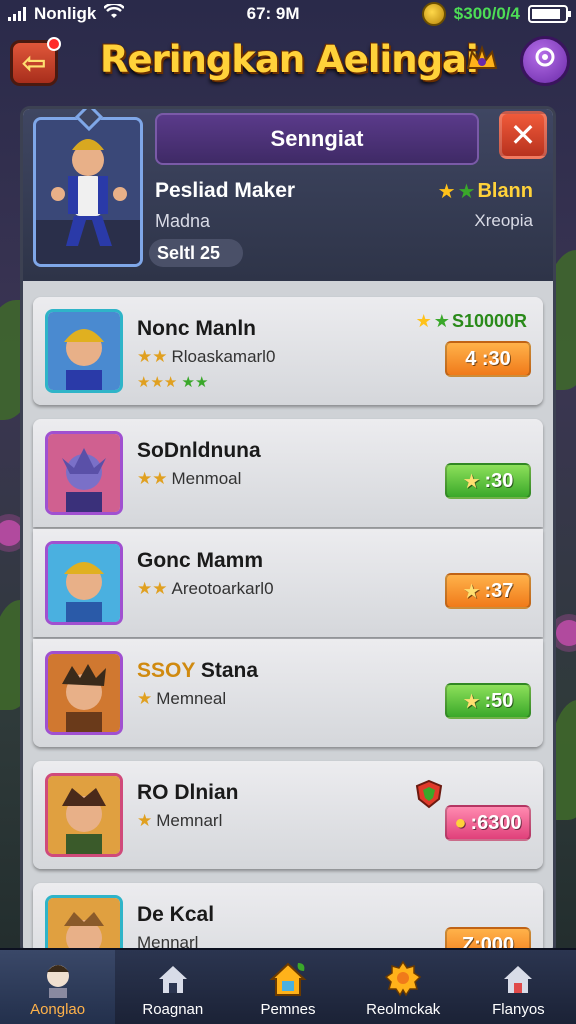  What do you see at coordinates (58, 979) in the screenshot?
I see `avatar-icon` at bounding box center [58, 979].